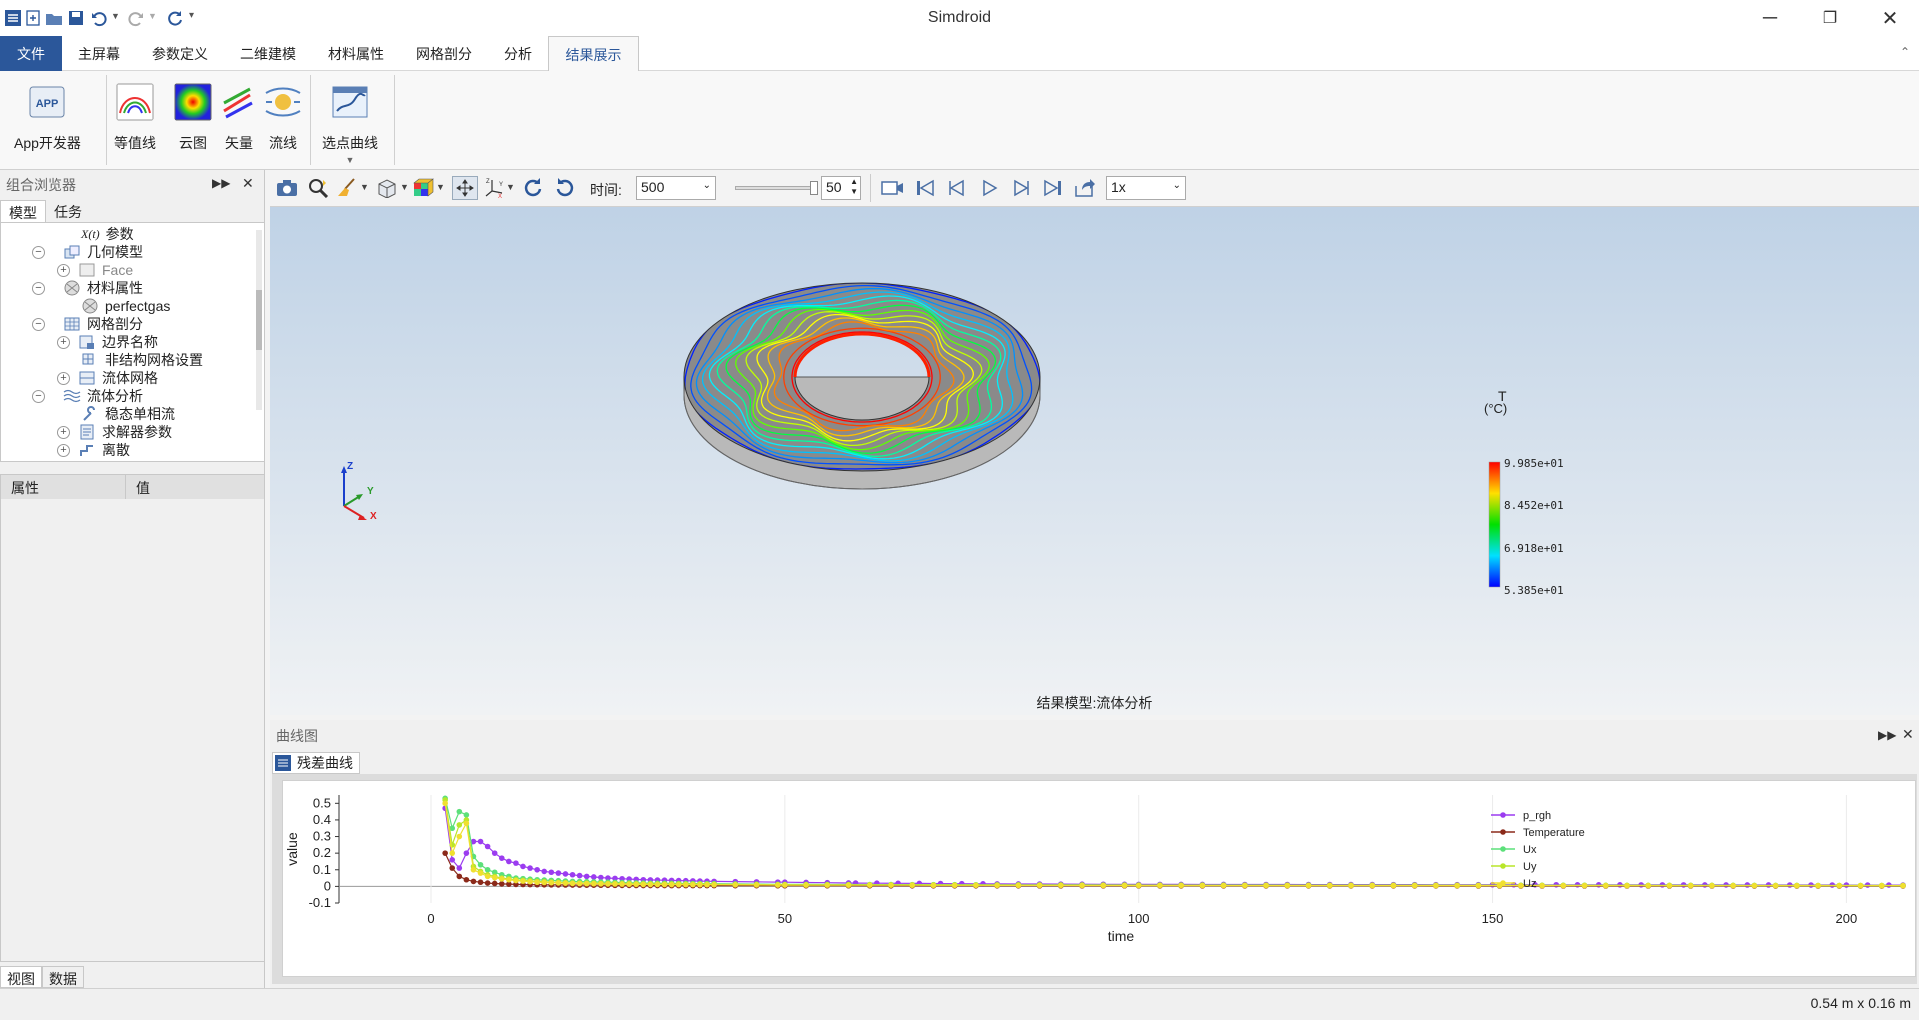 Image resolution: width=1919 pixels, height=1020 pixels. I want to click on app-developer-button: APP App开发器, so click(47, 118).